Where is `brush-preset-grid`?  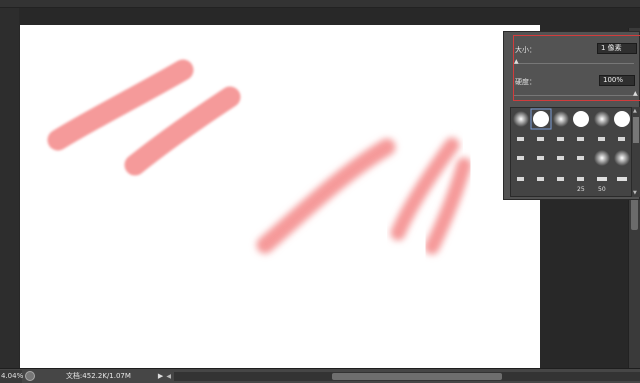 brush-preset-grid is located at coordinates (572, 153).